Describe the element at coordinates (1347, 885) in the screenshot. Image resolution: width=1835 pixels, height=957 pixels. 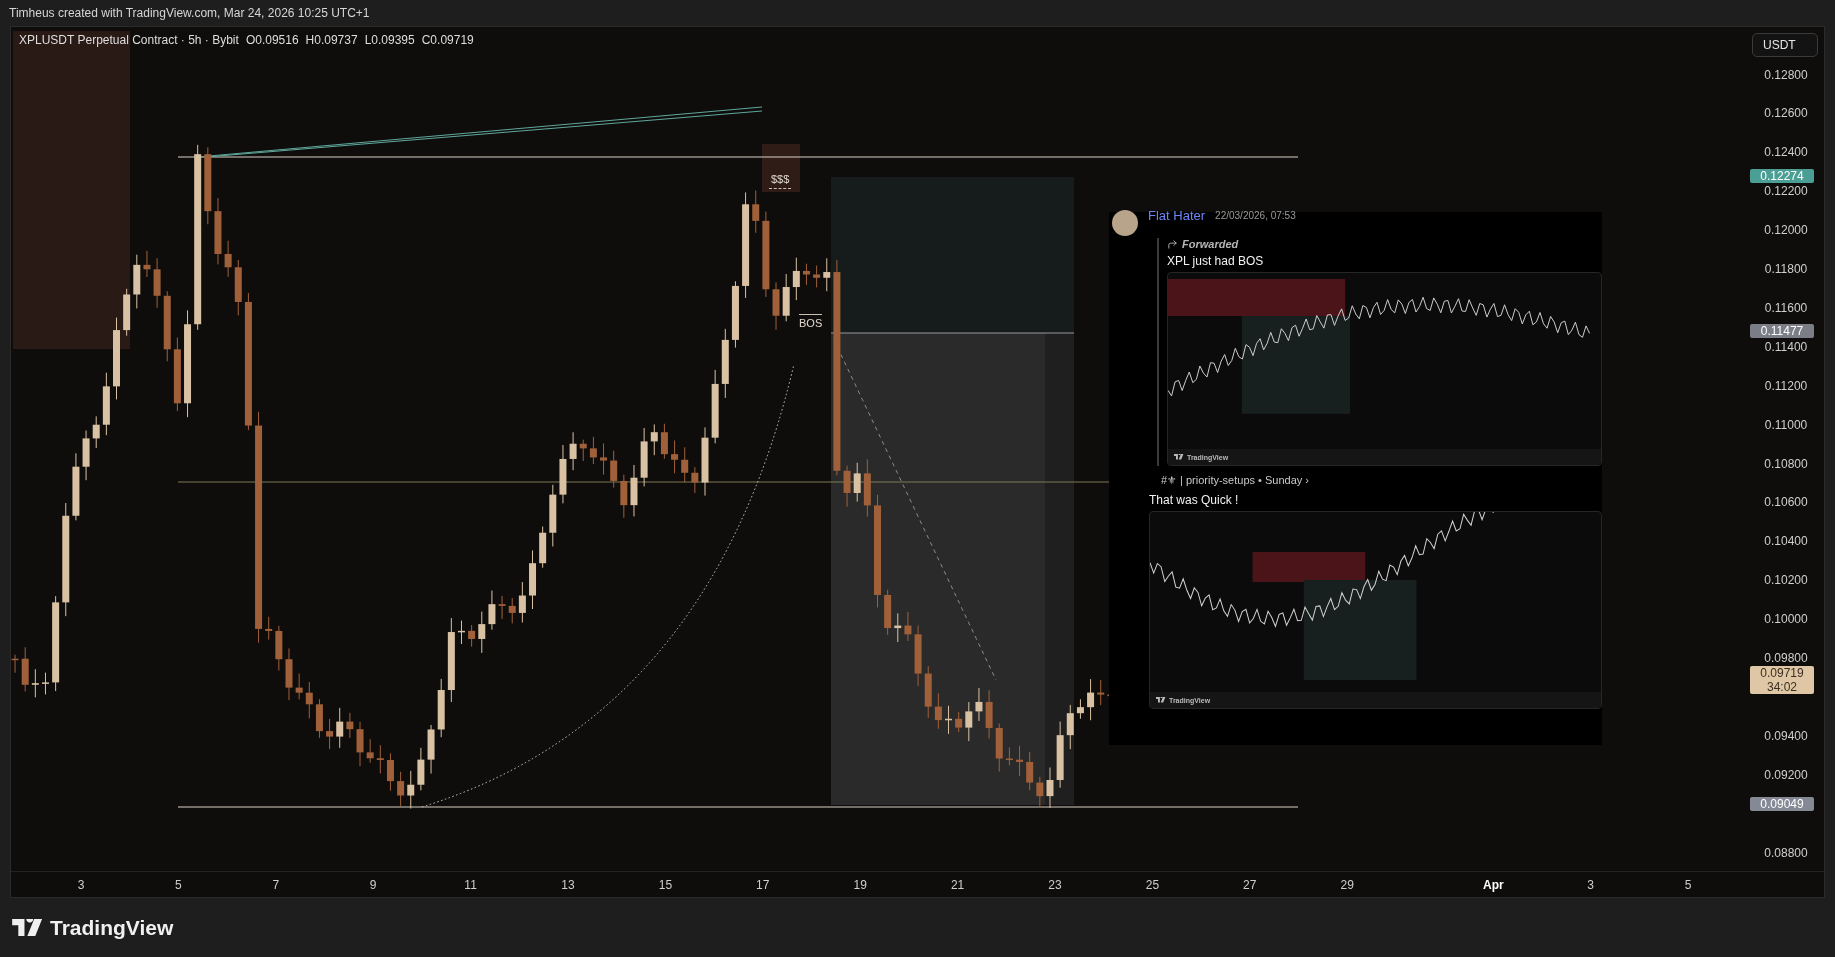
I see `date-label: 29` at that location.